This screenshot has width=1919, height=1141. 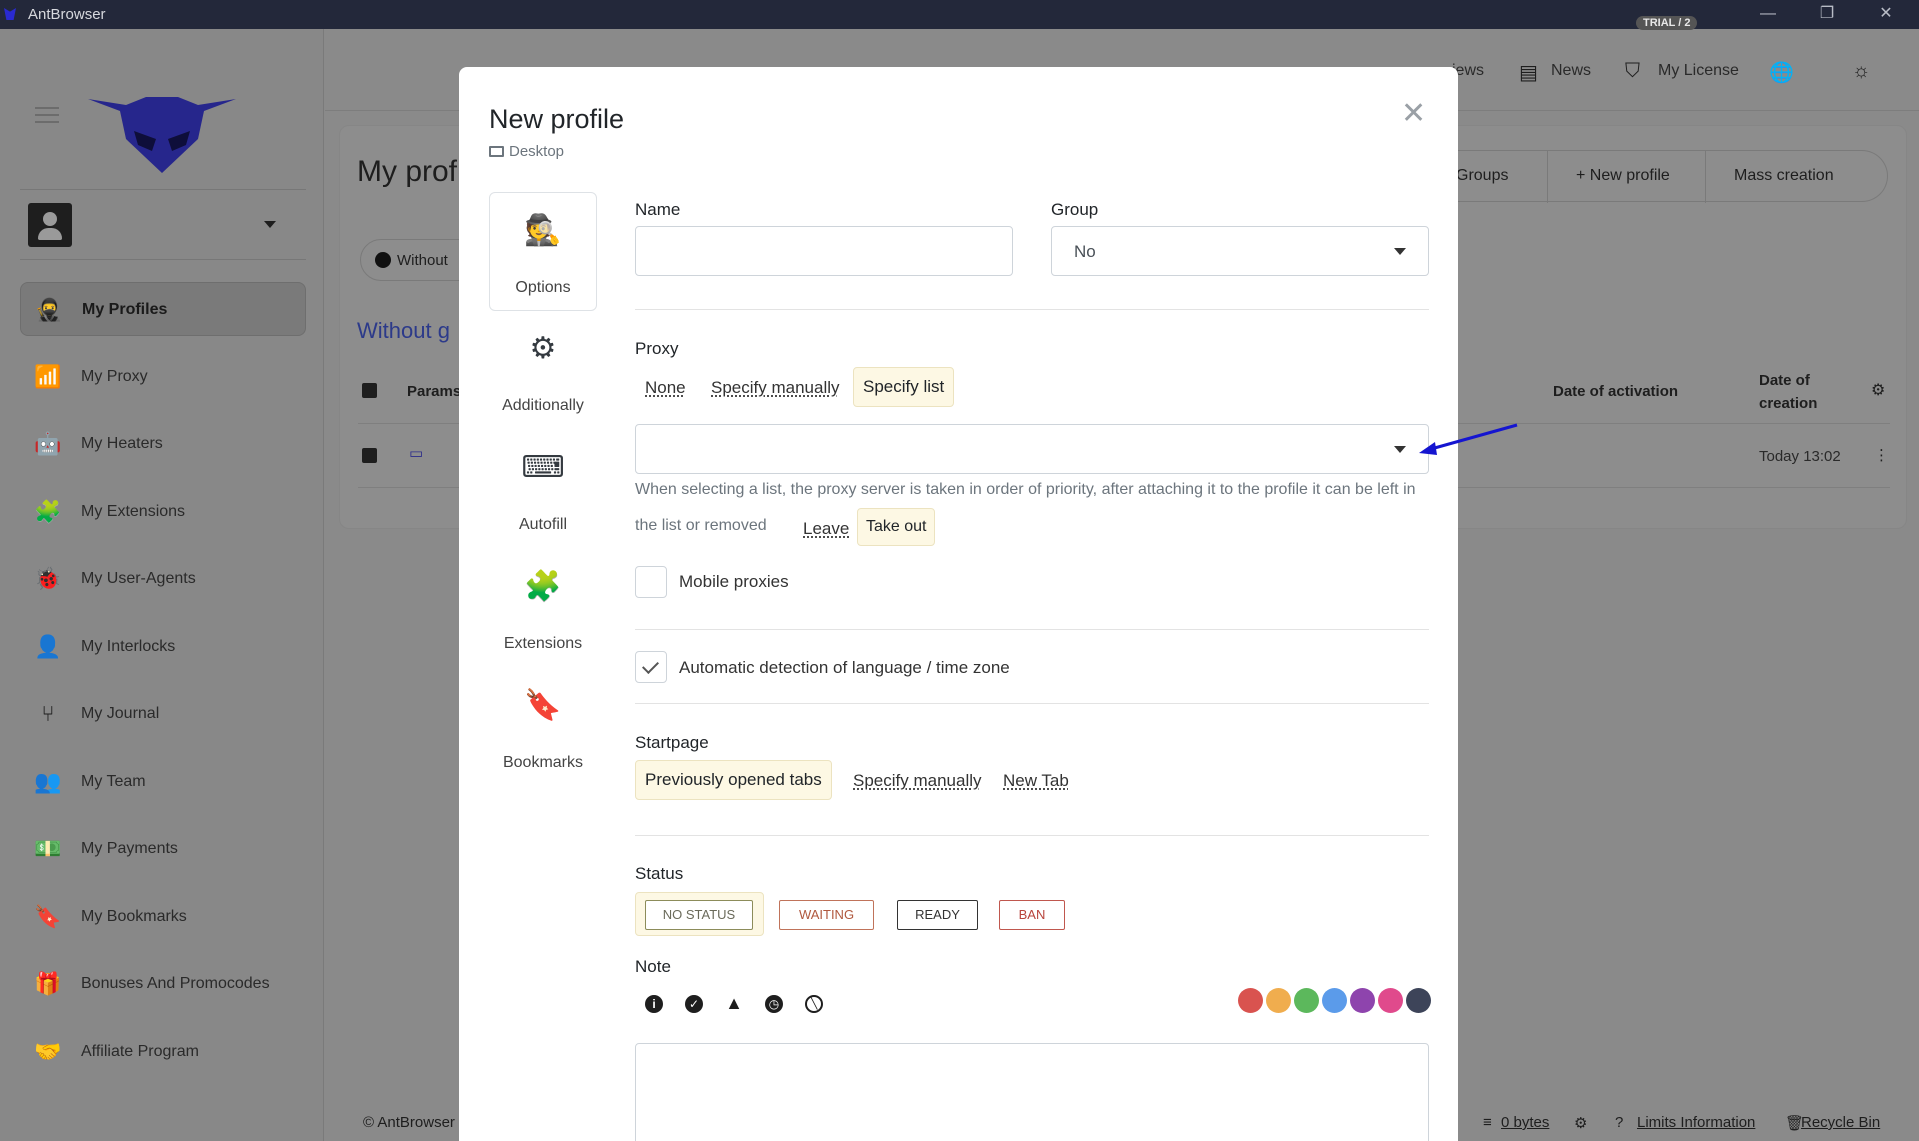 What do you see at coordinates (48, 444) in the screenshot?
I see `robot-icon: 🤖` at bounding box center [48, 444].